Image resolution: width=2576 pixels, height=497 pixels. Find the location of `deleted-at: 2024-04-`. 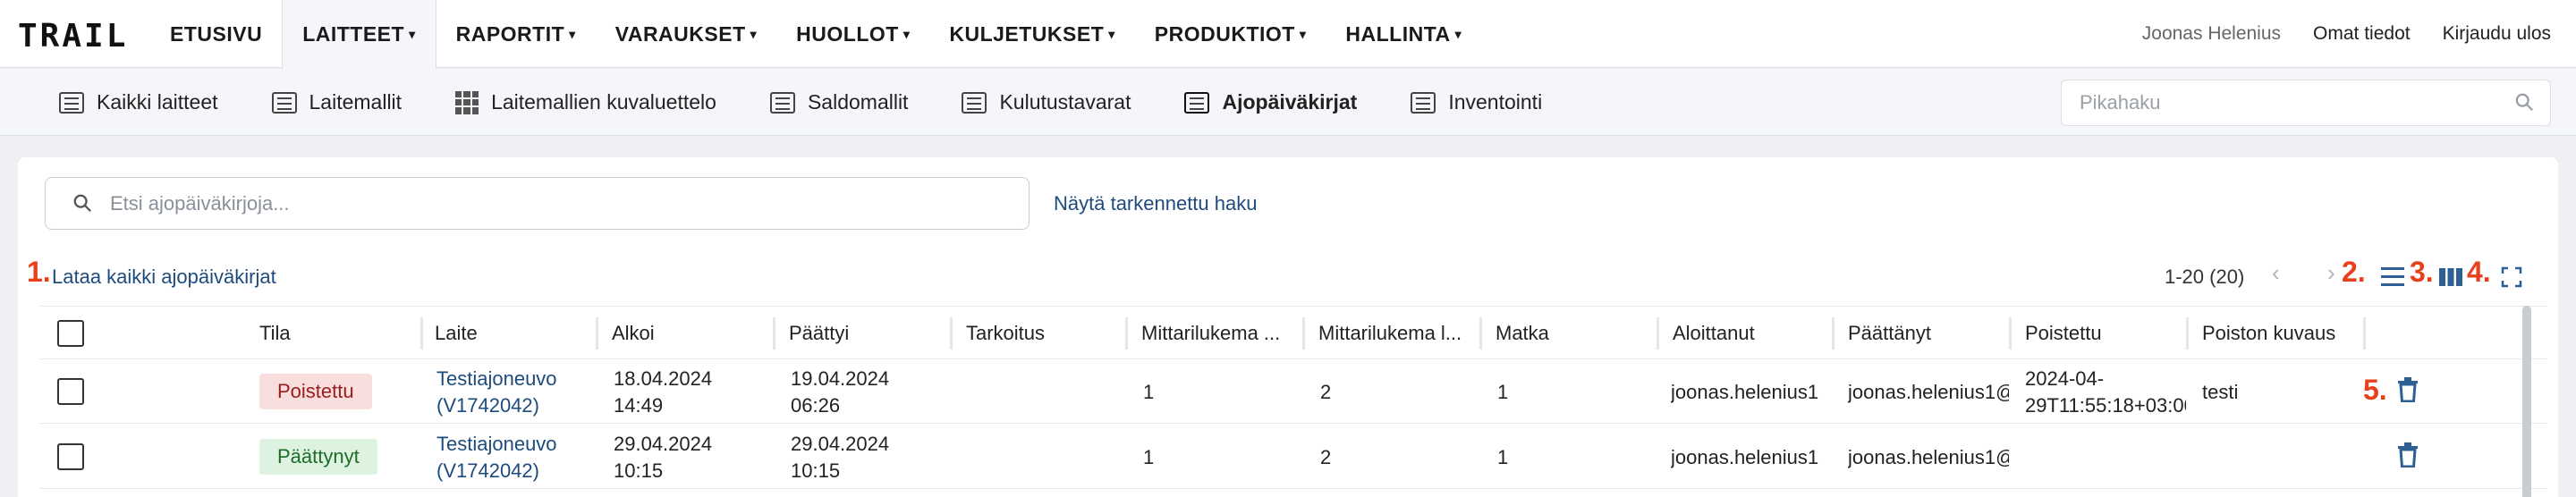

deleted-at: 2024-04- is located at coordinates (2065, 378).